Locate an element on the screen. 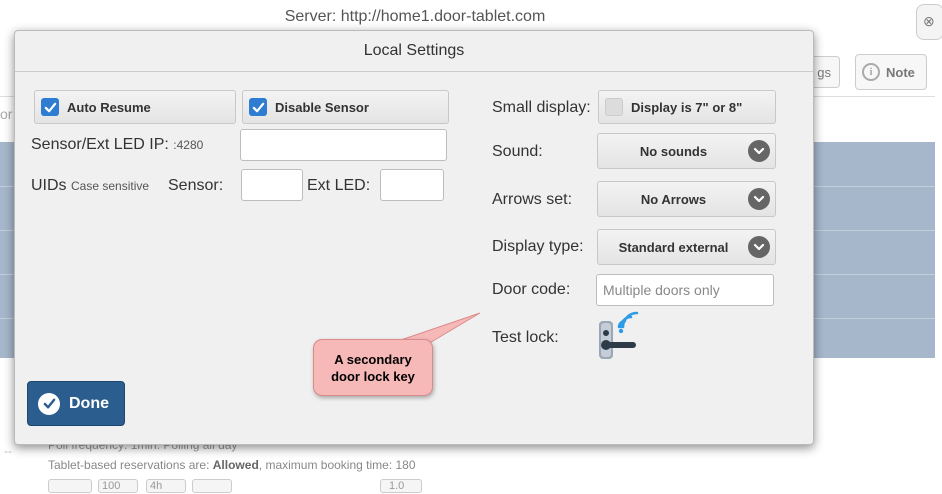 The image size is (942, 494). arrows-set-label: Arrows set: is located at coordinates (532, 199).